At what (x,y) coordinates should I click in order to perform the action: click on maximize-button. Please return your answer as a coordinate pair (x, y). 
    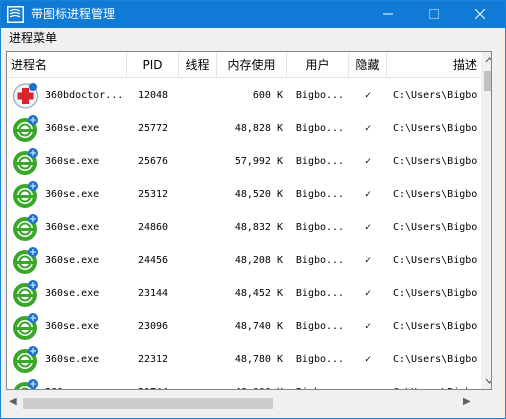
    Looking at the image, I should click on (434, 14).